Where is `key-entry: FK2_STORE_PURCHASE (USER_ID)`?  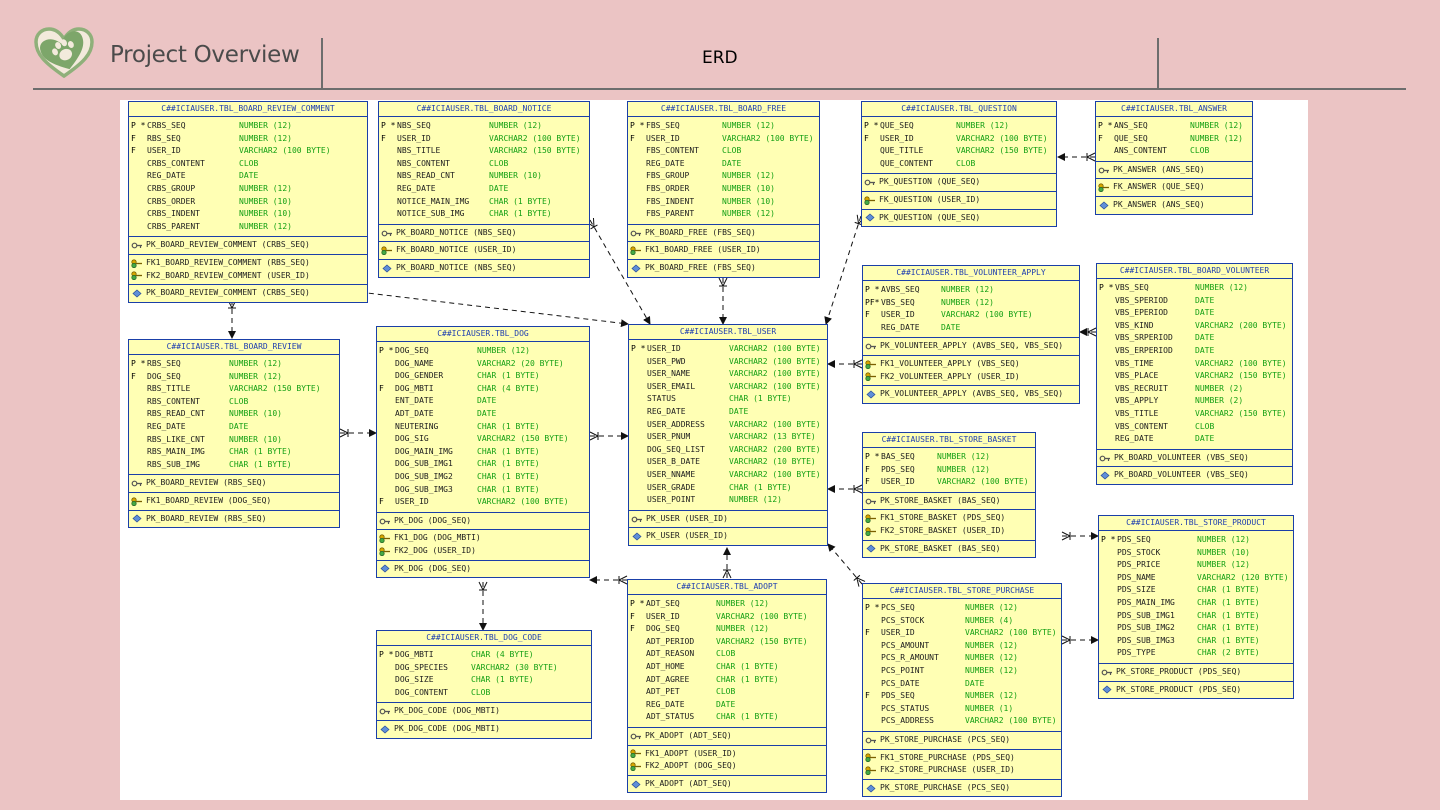 key-entry: FK2_STORE_PURCHASE (USER_ID) is located at coordinates (963, 770).